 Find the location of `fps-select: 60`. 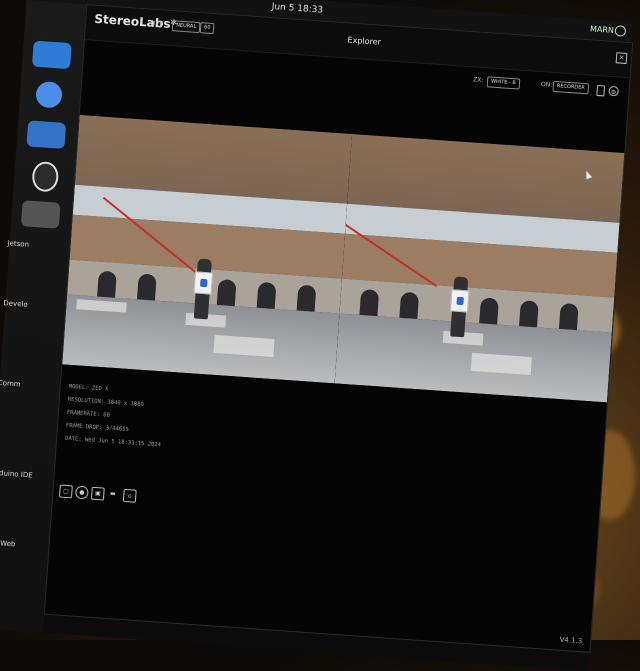

fps-select: 60 is located at coordinates (207, 28).